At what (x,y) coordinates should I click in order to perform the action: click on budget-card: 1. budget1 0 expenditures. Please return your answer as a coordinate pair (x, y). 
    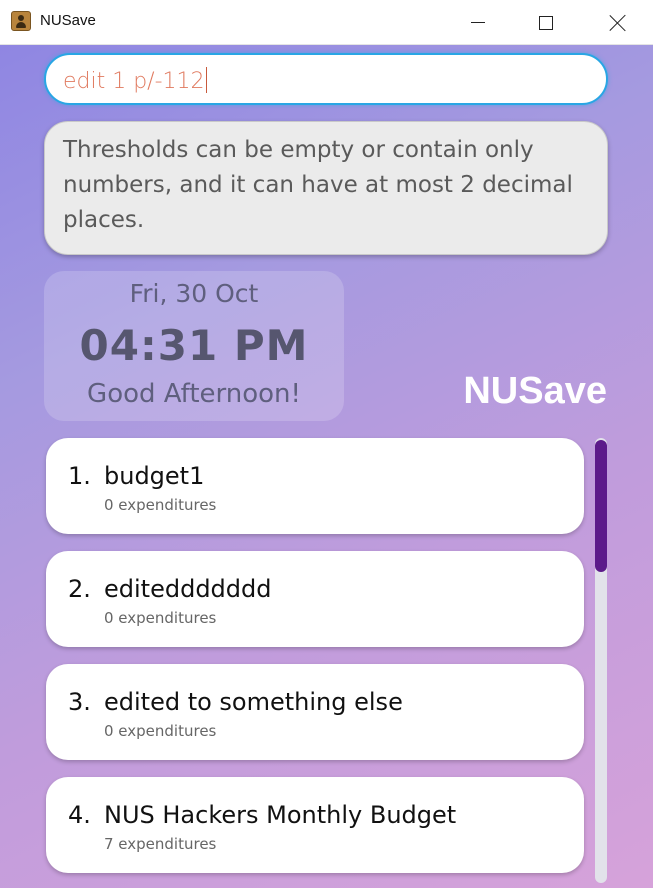
    Looking at the image, I should click on (315, 486).